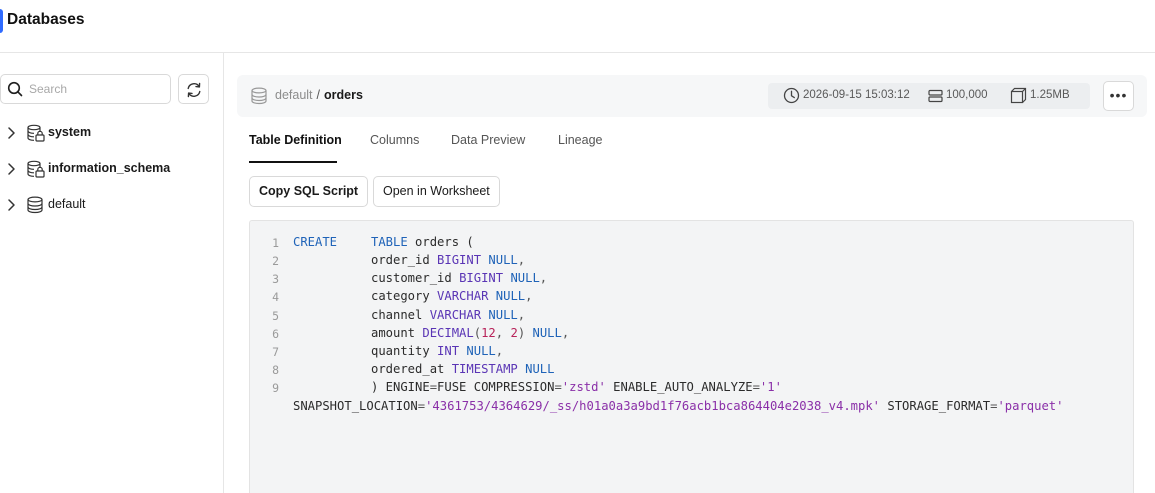 The image size is (1155, 493). Describe the element at coordinates (436, 191) in the screenshot. I see `open-worksheet-button: Open in Worksheet` at that location.